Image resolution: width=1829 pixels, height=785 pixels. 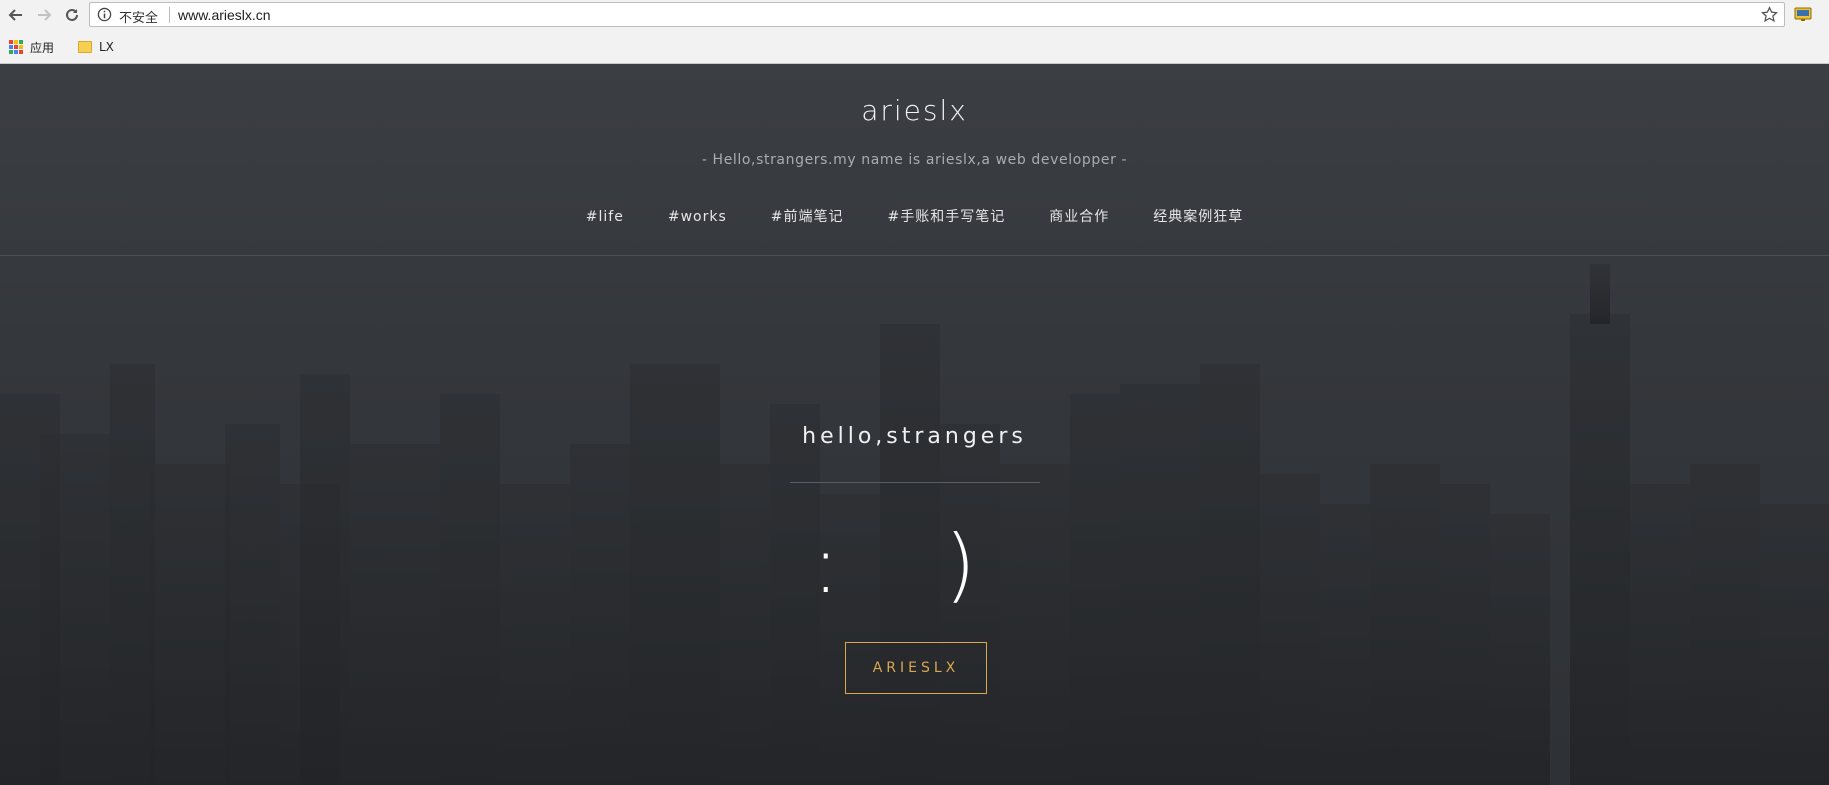 I want to click on browser-chrome: 不安全 www.arieslx.cn 应用 LX, so click(x=914, y=32).